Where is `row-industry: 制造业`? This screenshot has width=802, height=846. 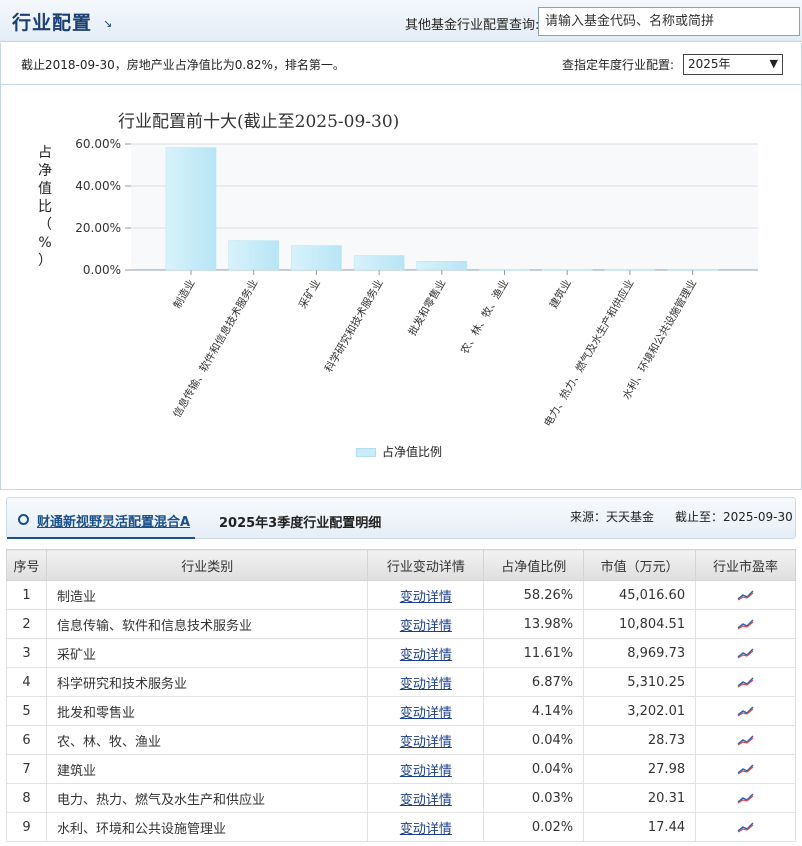
row-industry: 制造业 is located at coordinates (207, 595).